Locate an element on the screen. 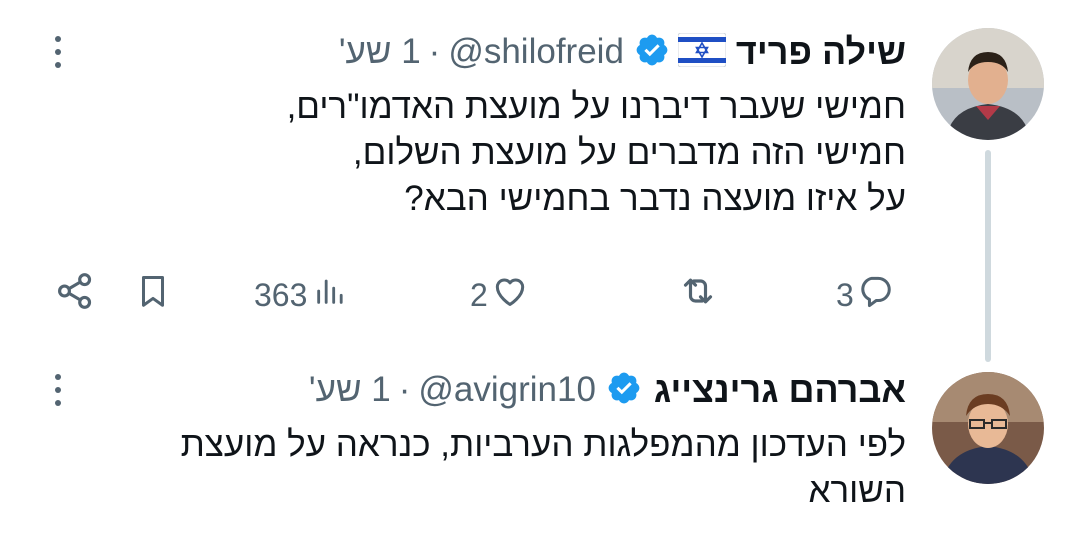 Image resolution: width=1080 pixels, height=540 pixels. reply-button: 3 is located at coordinates (865, 295).